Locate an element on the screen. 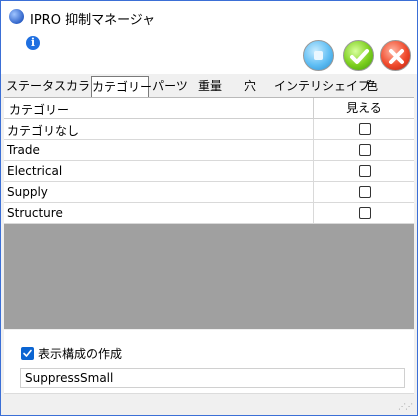  stop-icon is located at coordinates (318, 55).